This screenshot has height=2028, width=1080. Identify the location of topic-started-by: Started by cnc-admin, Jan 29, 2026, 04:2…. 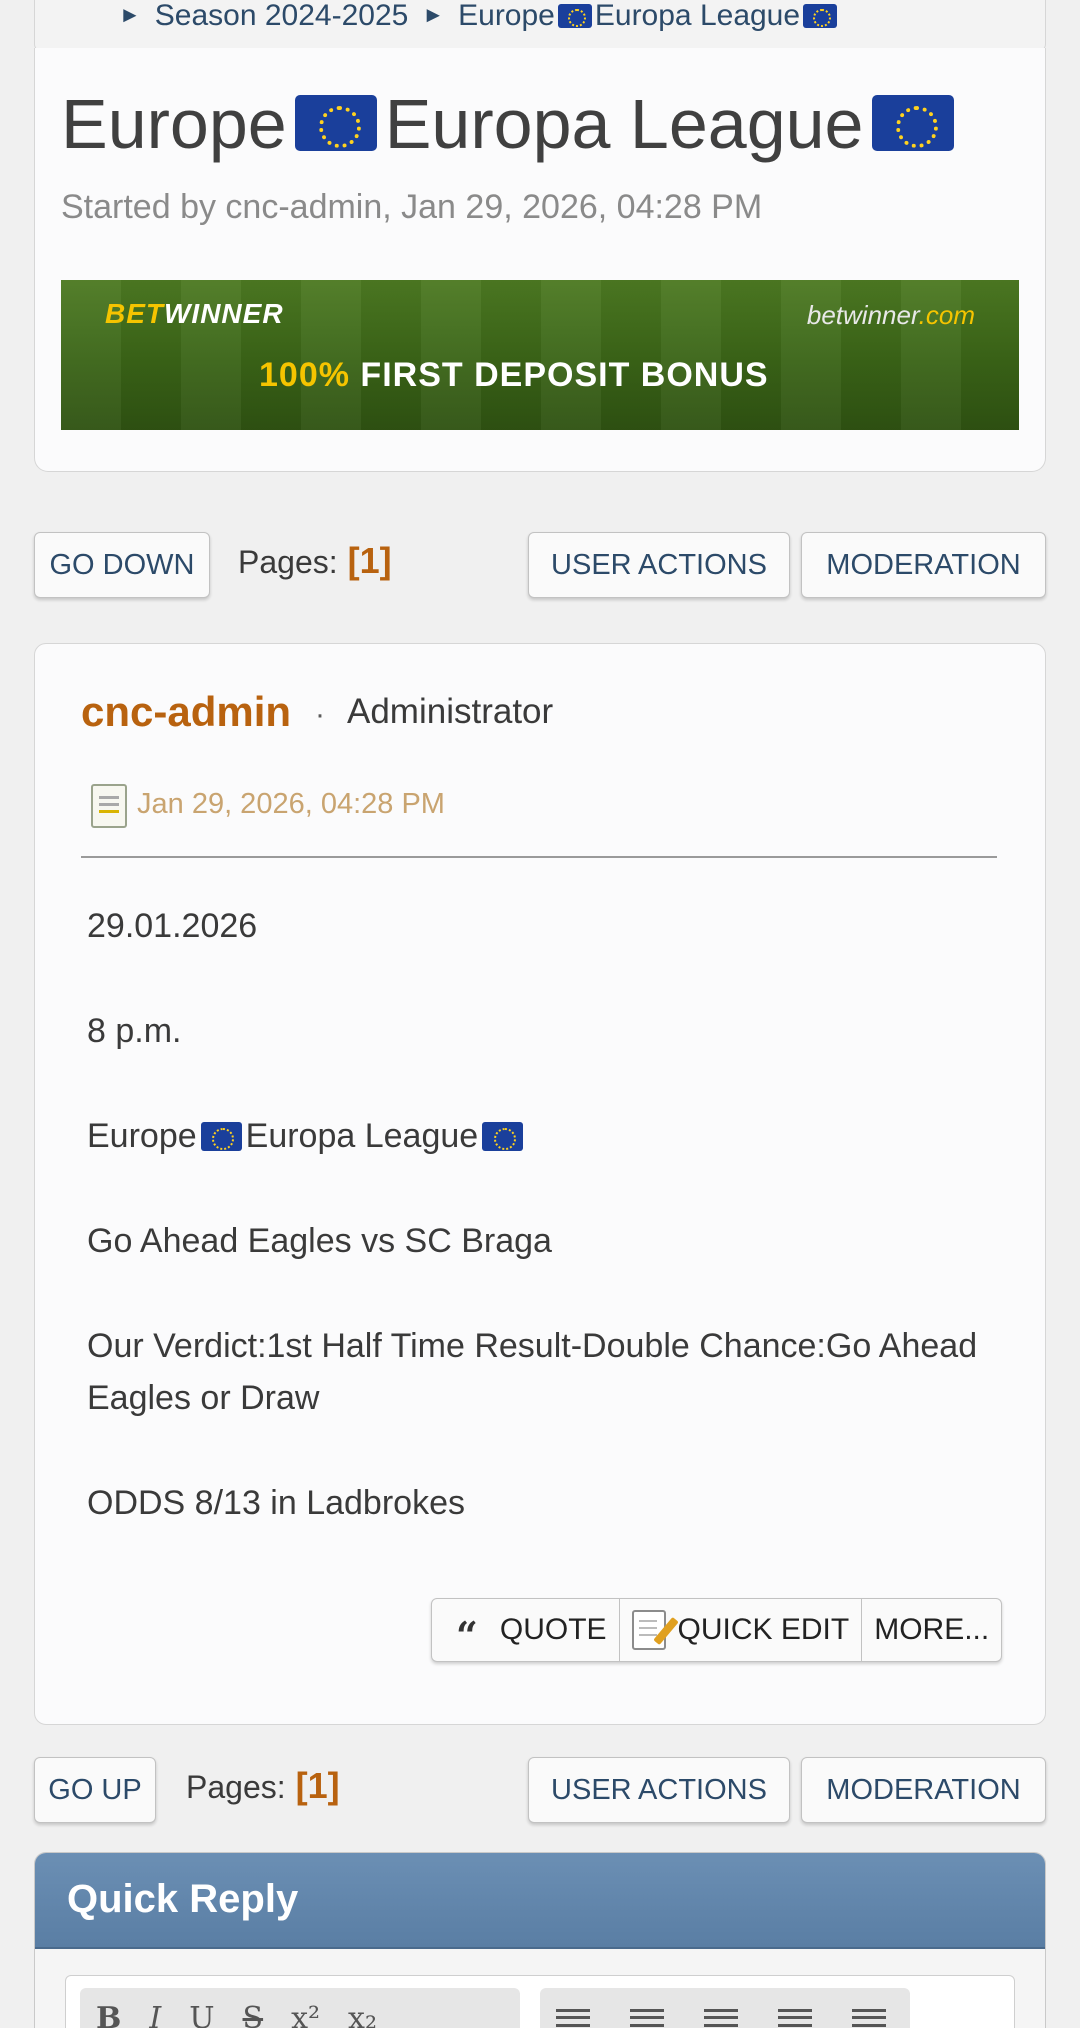
(412, 207).